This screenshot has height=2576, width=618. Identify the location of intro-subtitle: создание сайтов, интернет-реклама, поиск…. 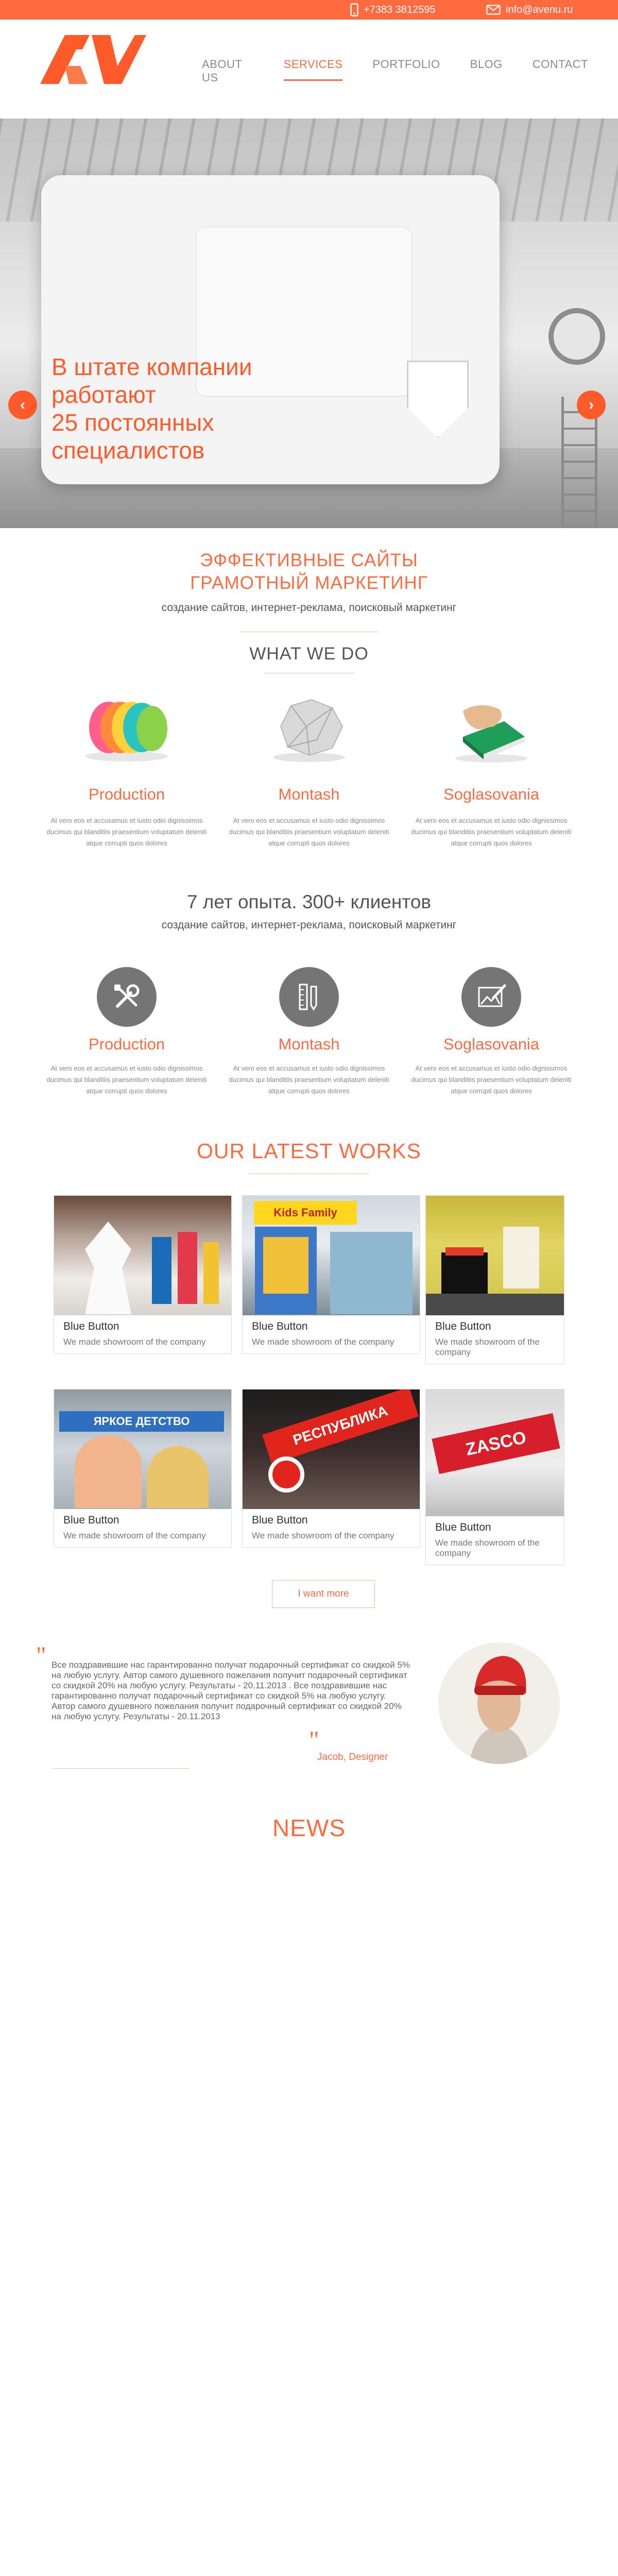
(309, 608).